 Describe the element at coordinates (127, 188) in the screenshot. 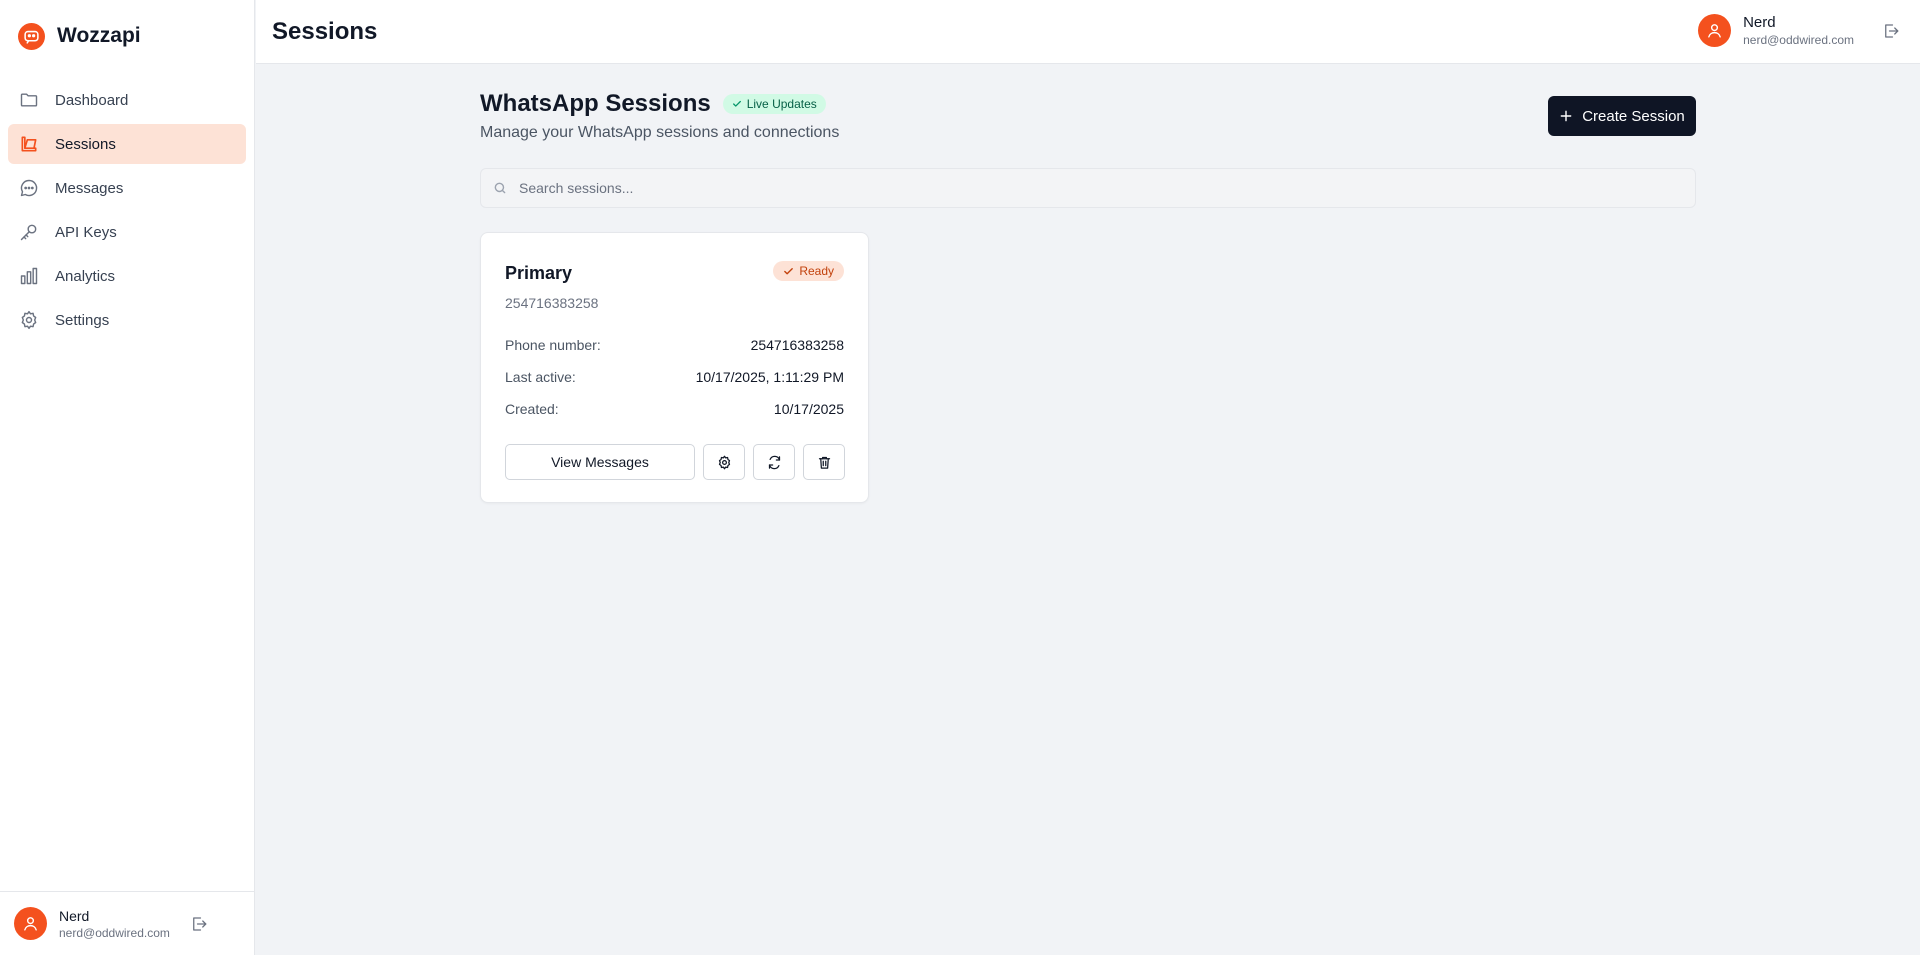

I see `sidebar-item-messages: Messages` at that location.